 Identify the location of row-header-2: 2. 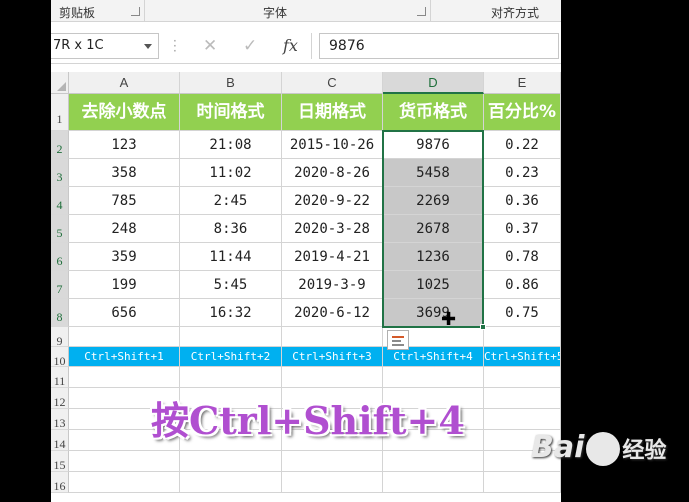
(60, 145).